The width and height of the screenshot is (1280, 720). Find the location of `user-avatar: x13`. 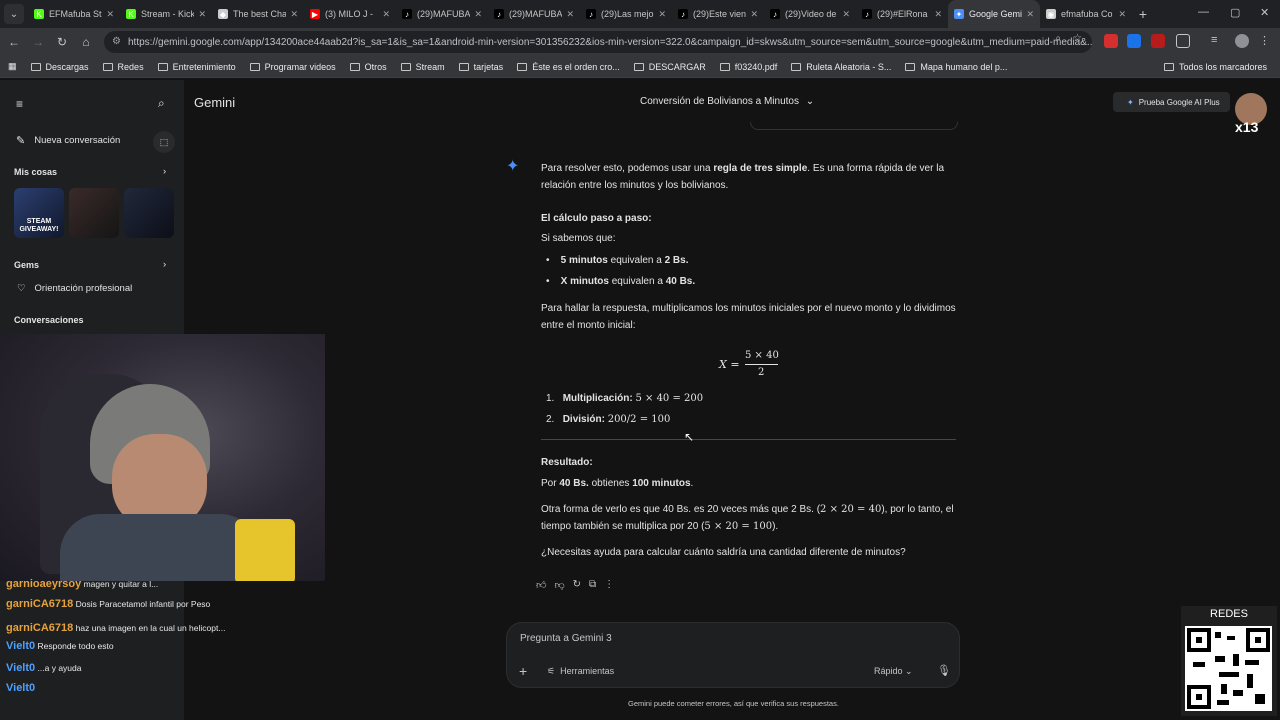

user-avatar: x13 is located at coordinates (1251, 116).